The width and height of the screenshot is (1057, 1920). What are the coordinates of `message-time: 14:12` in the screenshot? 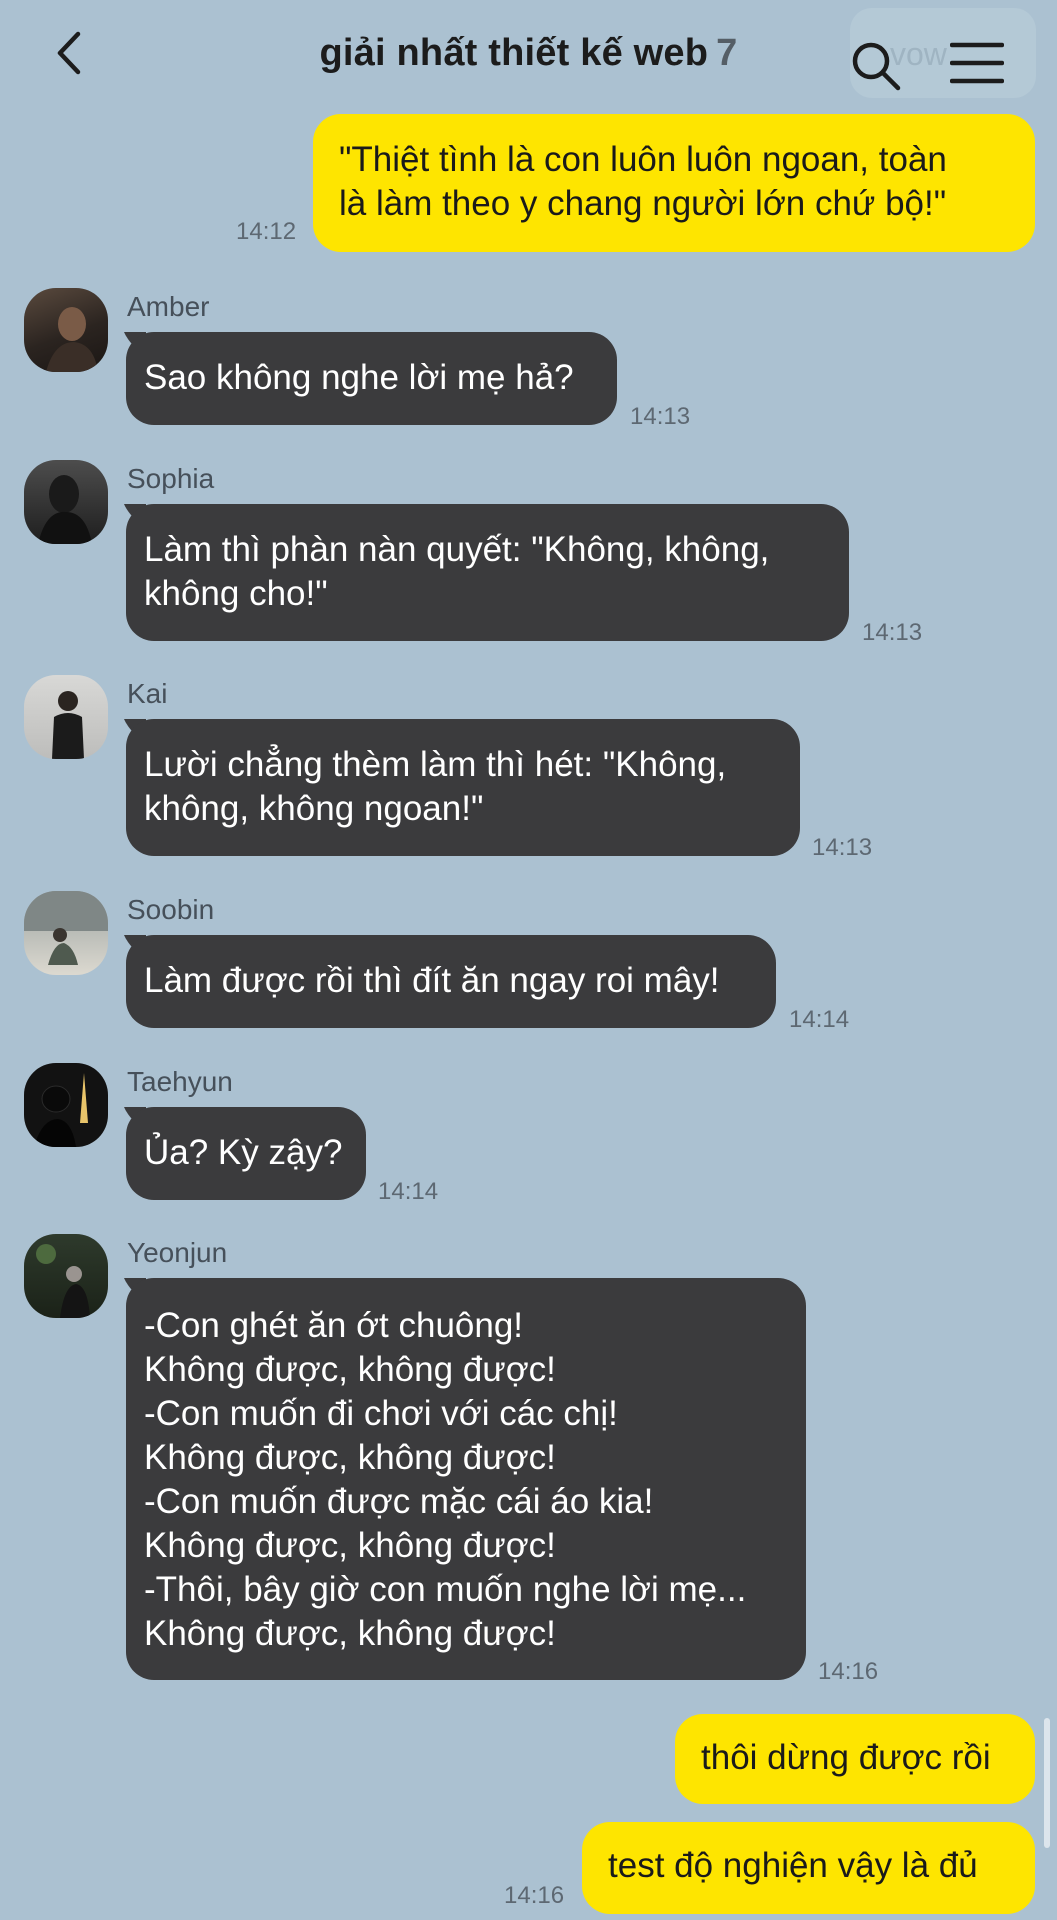 It's located at (266, 231).